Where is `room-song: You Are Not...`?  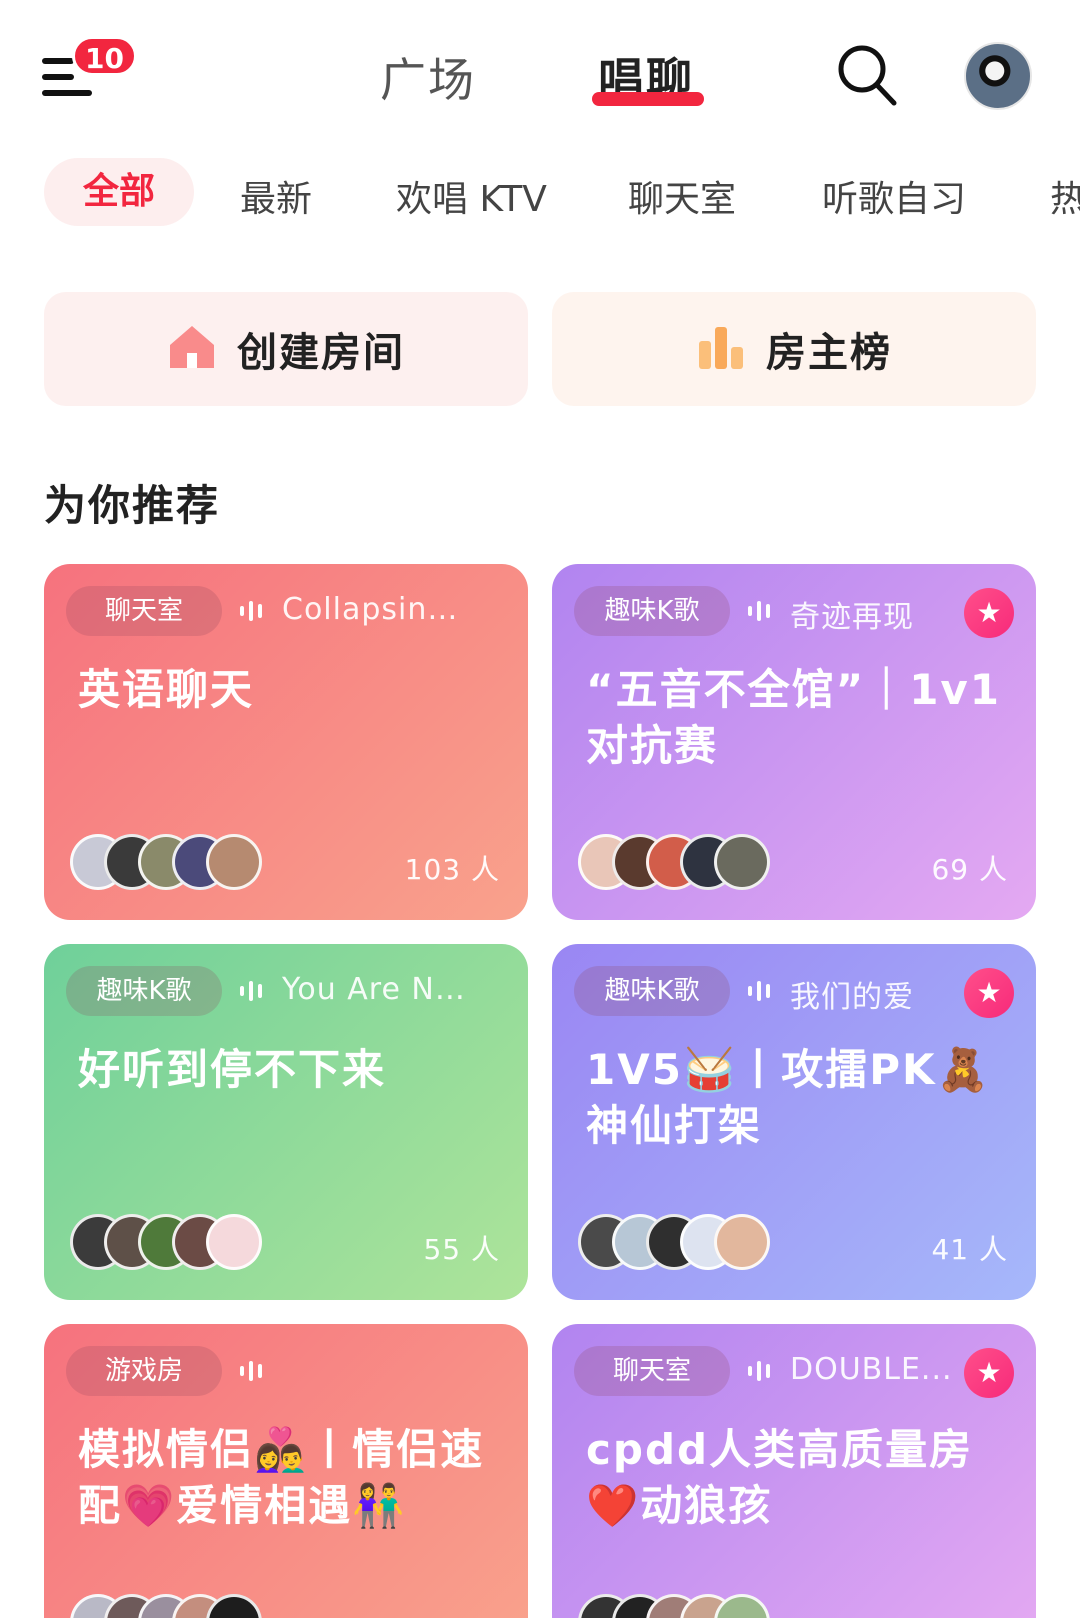 room-song: You Are Not... is located at coordinates (377, 989).